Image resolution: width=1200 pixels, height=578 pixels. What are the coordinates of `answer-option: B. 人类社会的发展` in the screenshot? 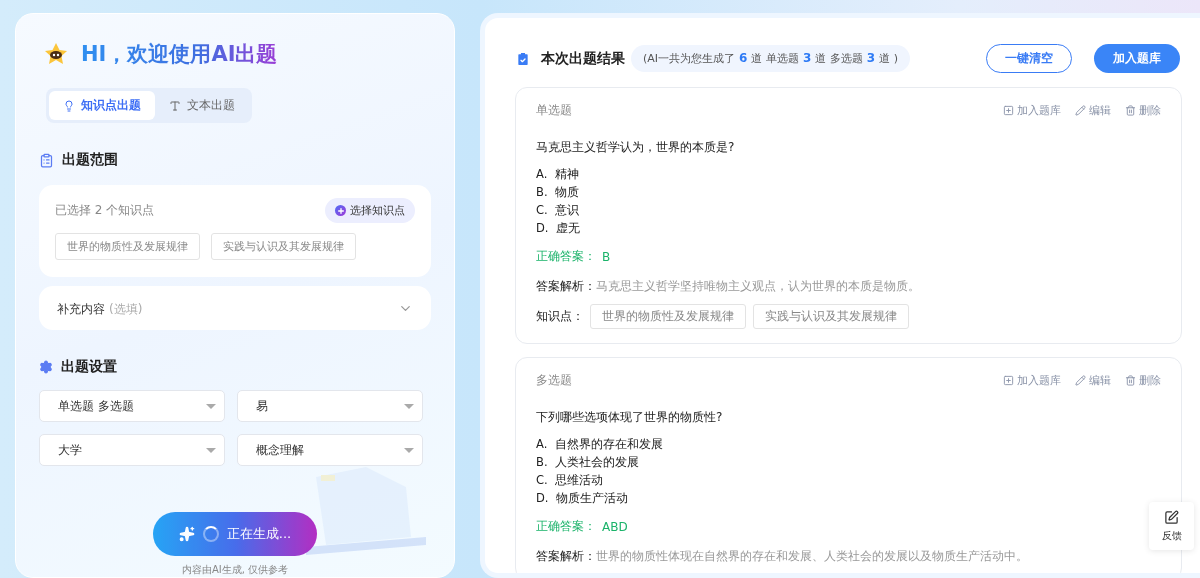 It's located at (848, 462).